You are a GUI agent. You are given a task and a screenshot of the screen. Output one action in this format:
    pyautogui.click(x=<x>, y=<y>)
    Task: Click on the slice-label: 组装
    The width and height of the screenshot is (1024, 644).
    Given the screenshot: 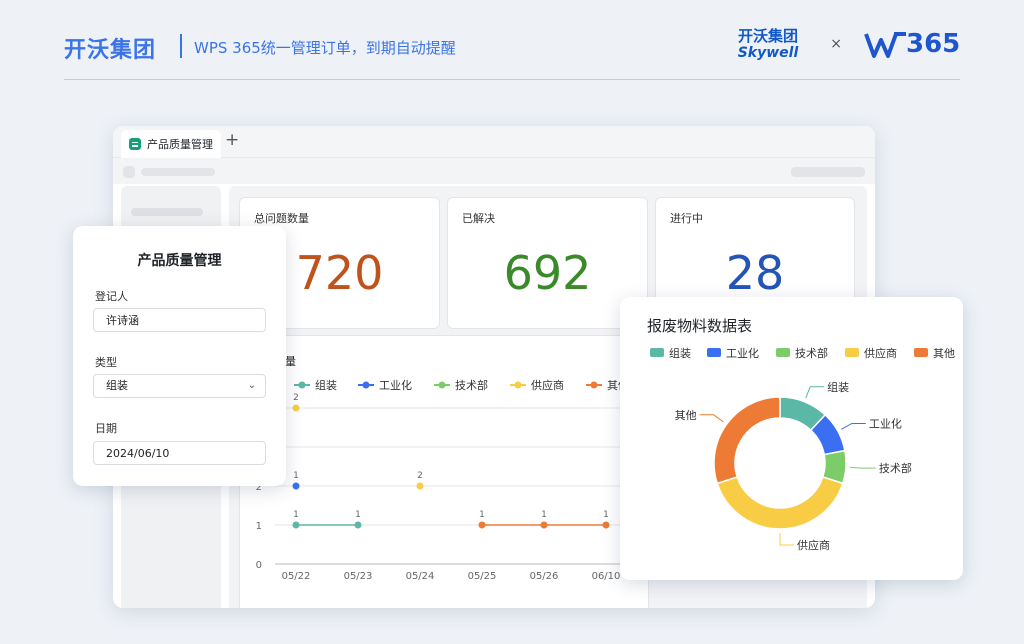 What is the action you would take?
    pyautogui.click(x=838, y=387)
    